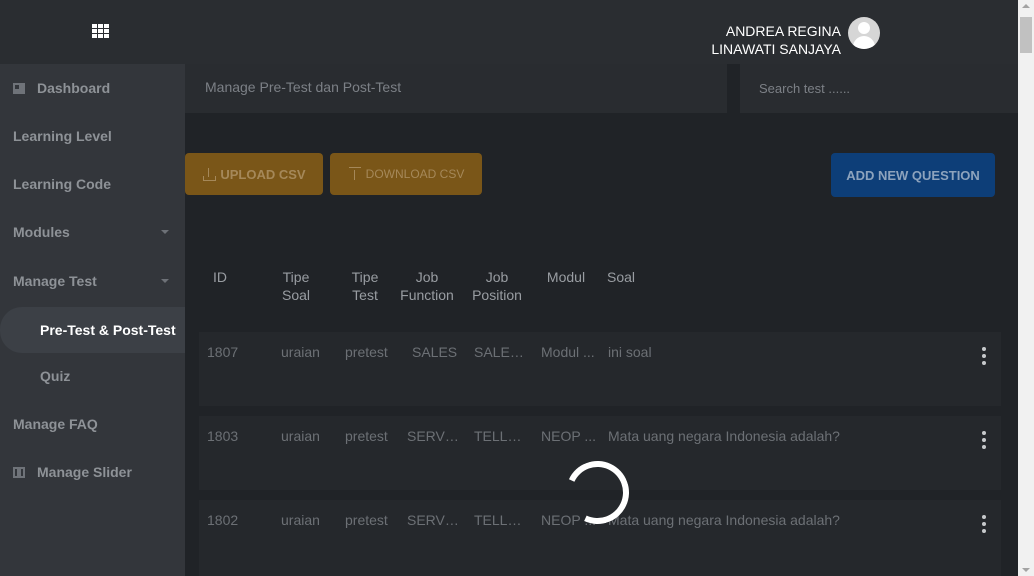  I want to click on sidebar-item-manage-test: Manage Test, so click(92, 281).